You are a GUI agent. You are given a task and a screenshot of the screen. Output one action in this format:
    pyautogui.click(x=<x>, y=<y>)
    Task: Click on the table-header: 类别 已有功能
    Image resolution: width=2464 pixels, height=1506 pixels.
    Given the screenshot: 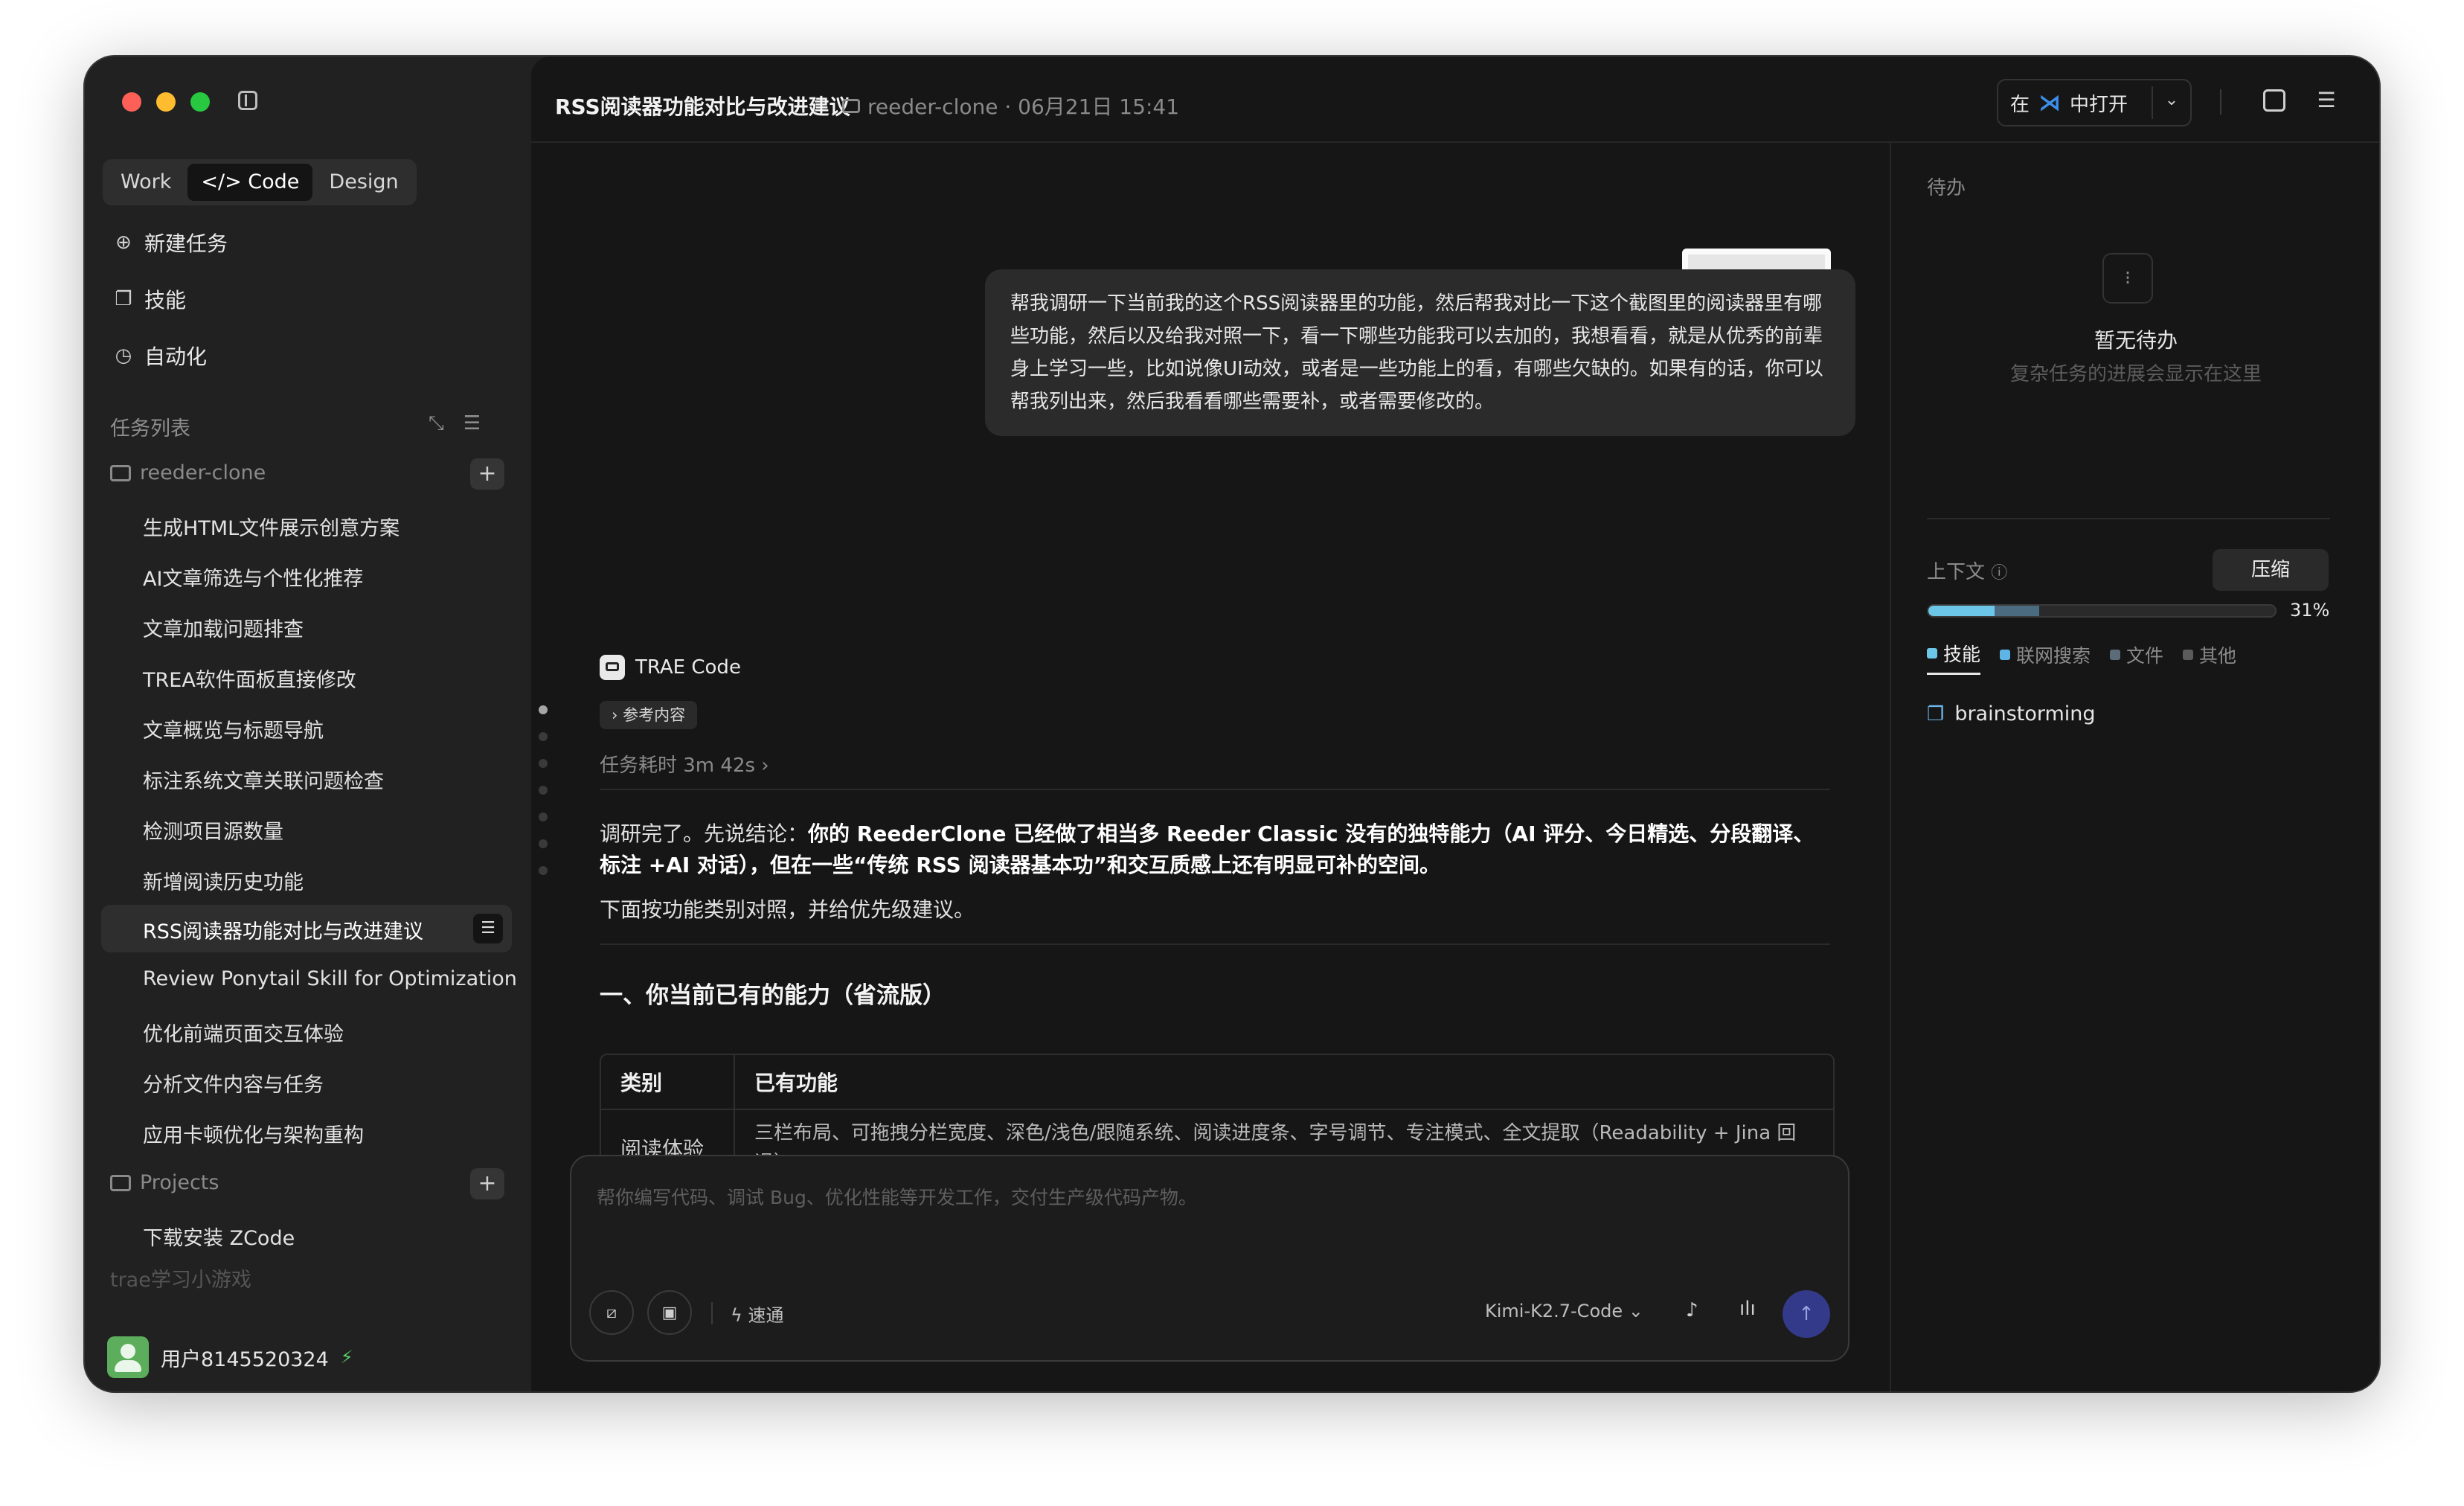 What is the action you would take?
    pyautogui.click(x=1217, y=1082)
    